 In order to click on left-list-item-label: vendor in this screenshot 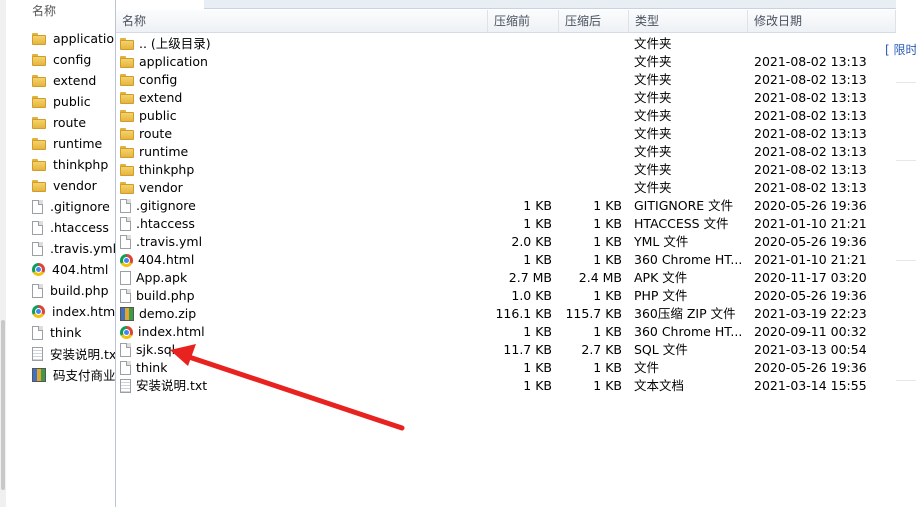, I will do `click(75, 185)`.